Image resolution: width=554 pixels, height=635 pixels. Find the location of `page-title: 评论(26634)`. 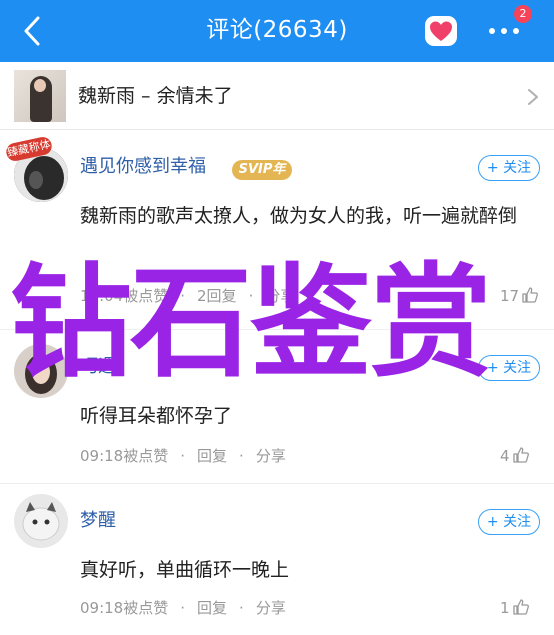

page-title: 评论(26634) is located at coordinates (277, 30).